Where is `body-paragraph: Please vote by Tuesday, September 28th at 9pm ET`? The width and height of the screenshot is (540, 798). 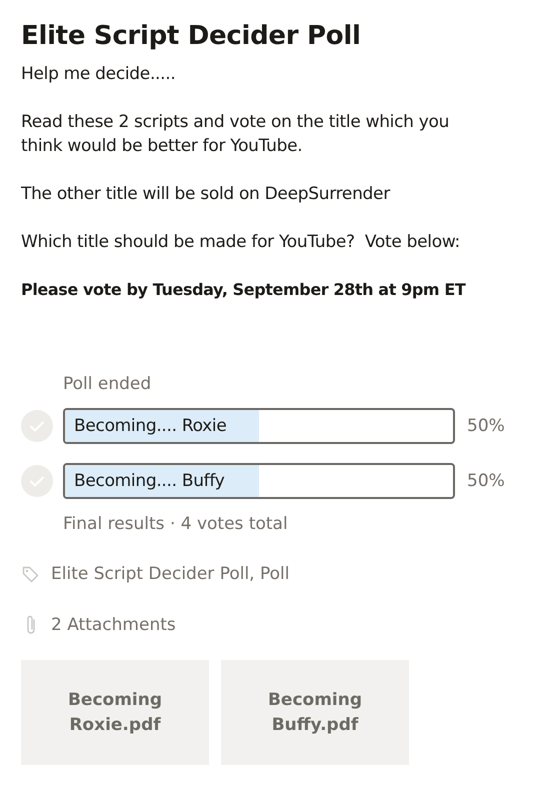
body-paragraph: Please vote by Tuesday, September 28th at 9pm ET is located at coordinates (244, 290).